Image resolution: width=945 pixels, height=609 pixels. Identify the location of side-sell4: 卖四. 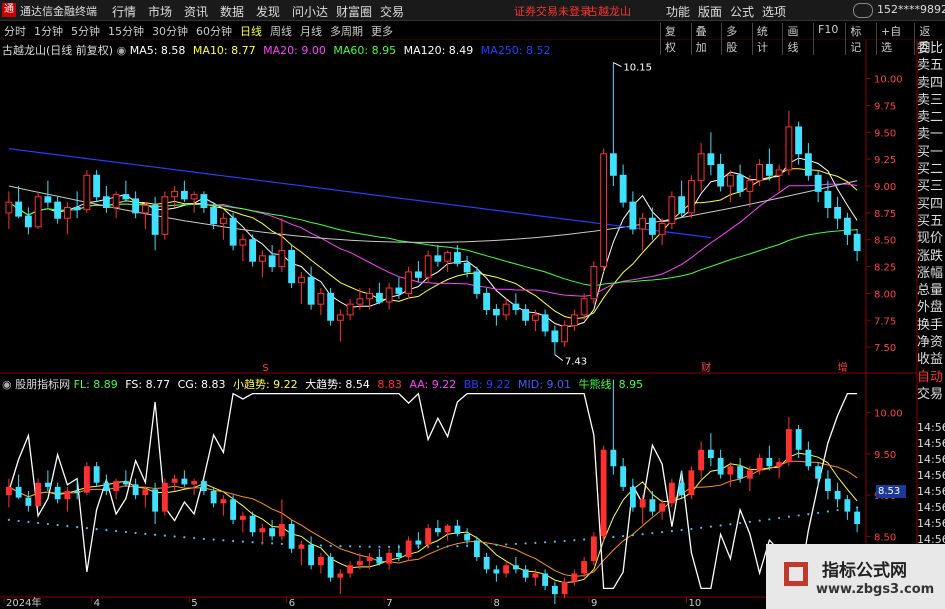
(931, 83).